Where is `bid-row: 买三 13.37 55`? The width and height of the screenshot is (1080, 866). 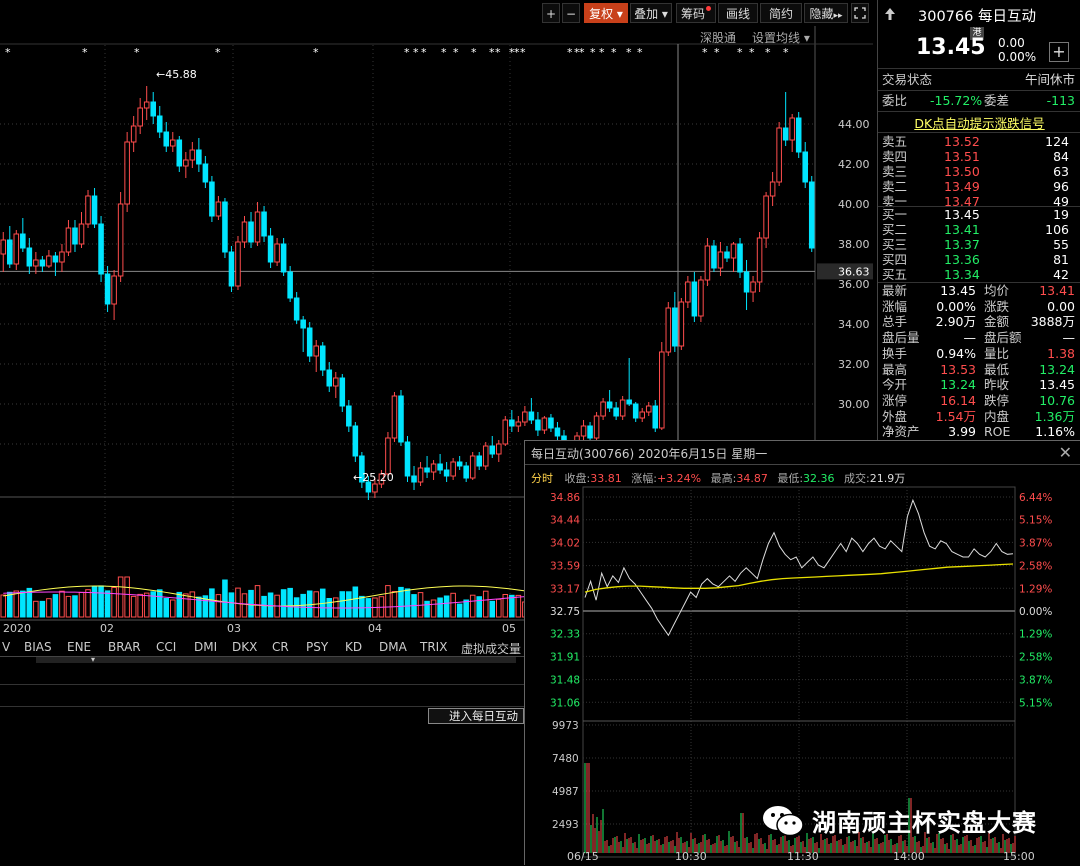
bid-row: 买三 13.37 55 is located at coordinates (979, 244).